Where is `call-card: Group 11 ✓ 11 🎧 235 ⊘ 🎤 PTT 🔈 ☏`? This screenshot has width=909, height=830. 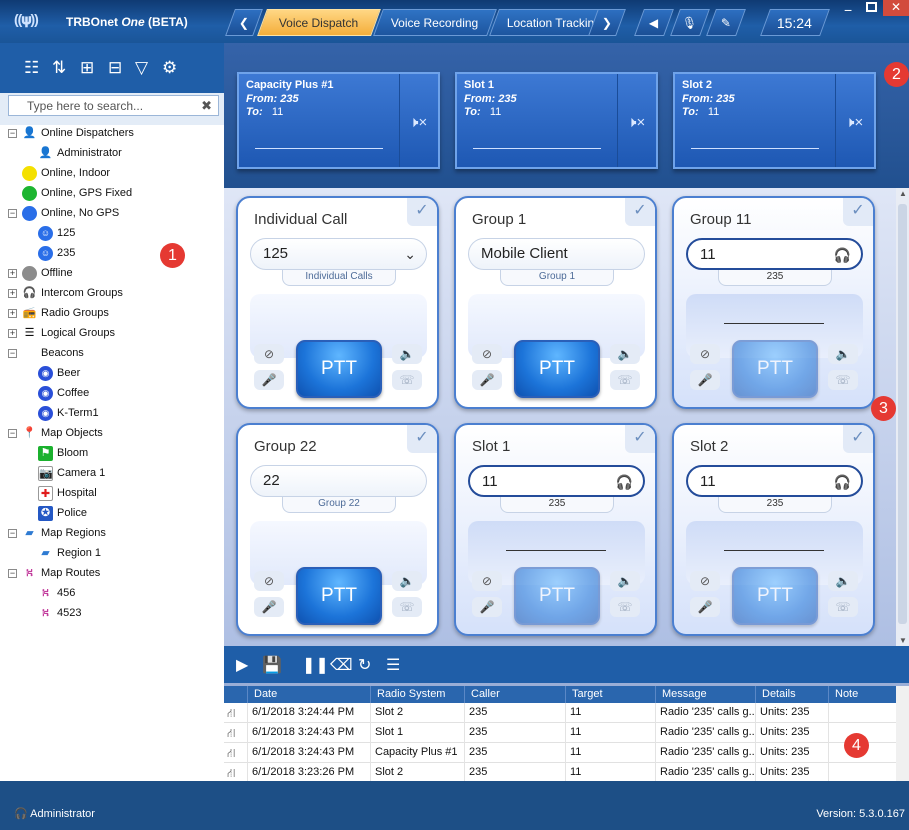 call-card: Group 11 ✓ 11 🎧 235 ⊘ 🎤 PTT 🔈 ☏ is located at coordinates (773, 302).